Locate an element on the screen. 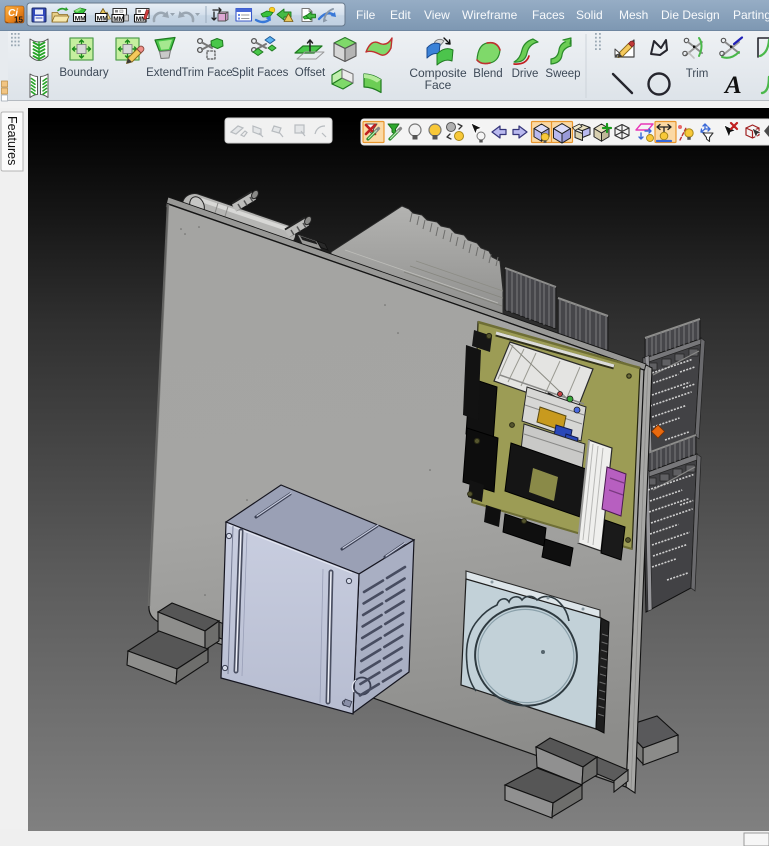 This screenshot has height=846, width=769. svg-text: Solid is located at coordinates (589, 15).